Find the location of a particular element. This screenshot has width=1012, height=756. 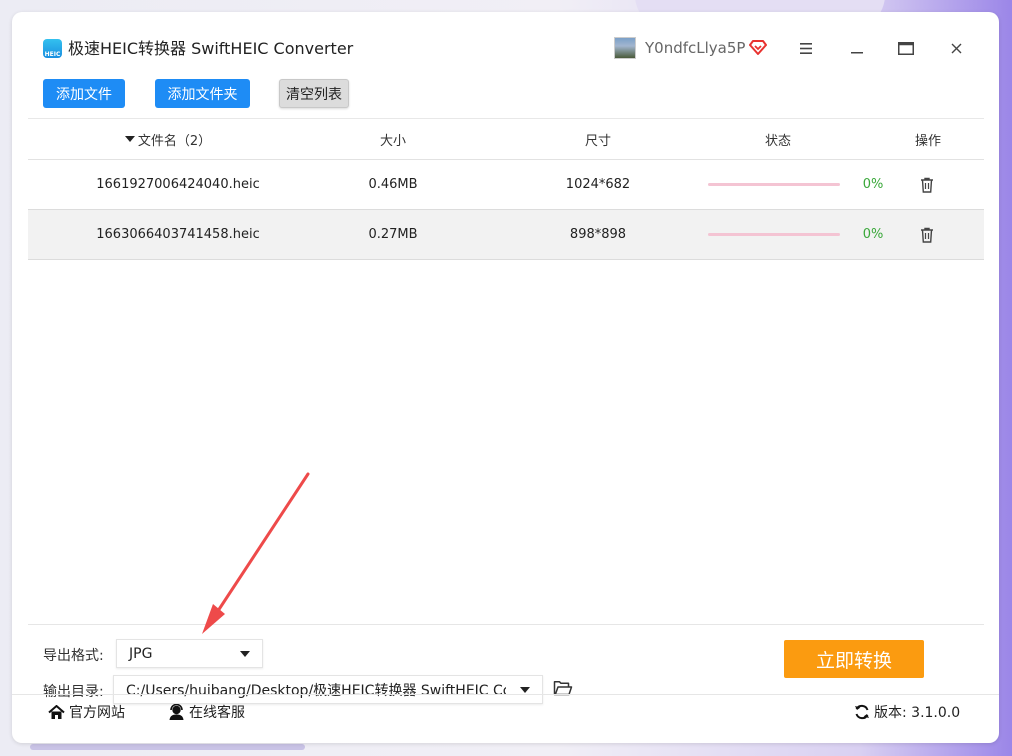

minimize-icon is located at coordinates (857, 48).